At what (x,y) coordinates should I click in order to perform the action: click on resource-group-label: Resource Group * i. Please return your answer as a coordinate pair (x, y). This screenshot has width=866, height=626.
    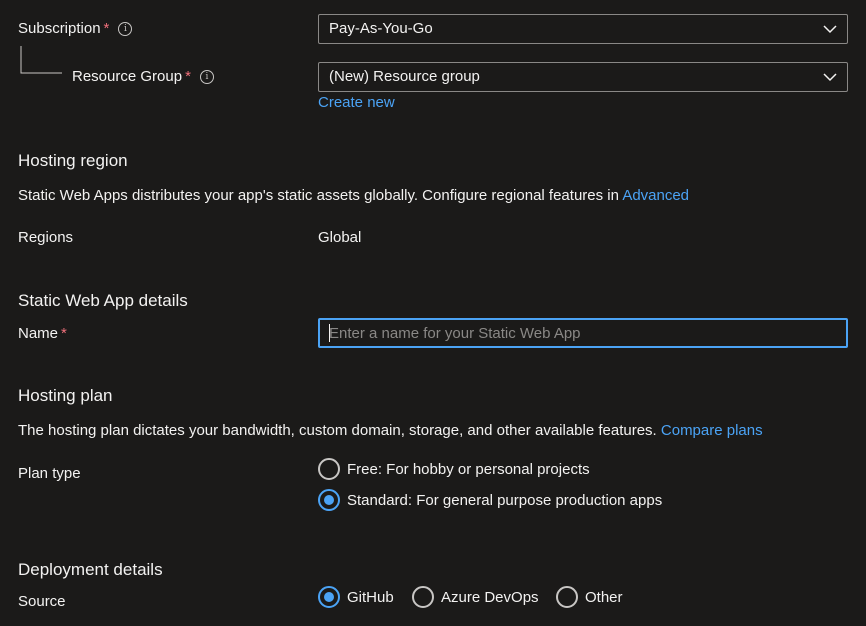
    Looking at the image, I should click on (143, 76).